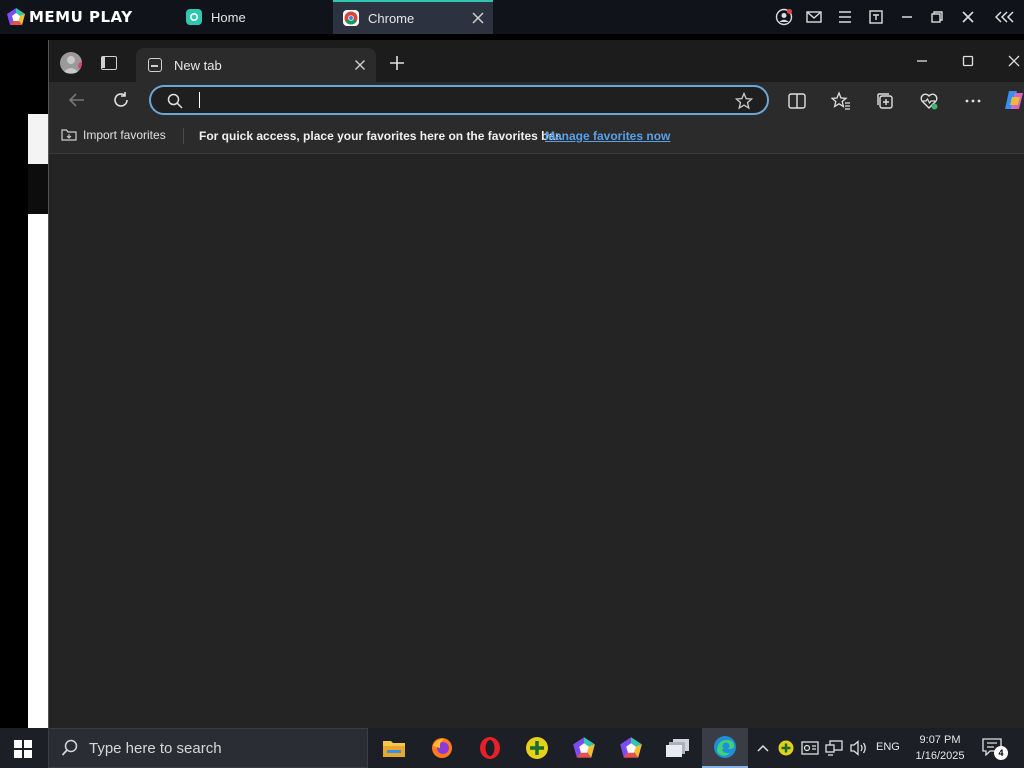 This screenshot has height=768, width=1024. What do you see at coordinates (80, 65) in the screenshot?
I see `profile-badge` at bounding box center [80, 65].